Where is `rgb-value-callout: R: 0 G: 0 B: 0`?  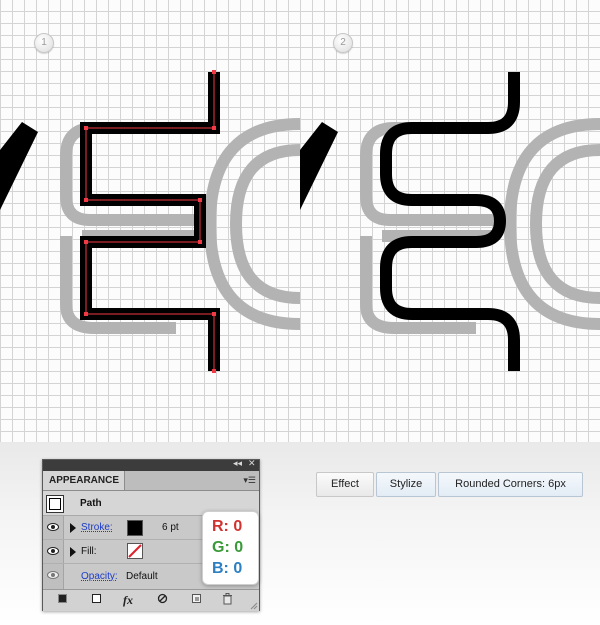
rgb-value-callout: R: 0 G: 0 B: 0 is located at coordinates (230, 548).